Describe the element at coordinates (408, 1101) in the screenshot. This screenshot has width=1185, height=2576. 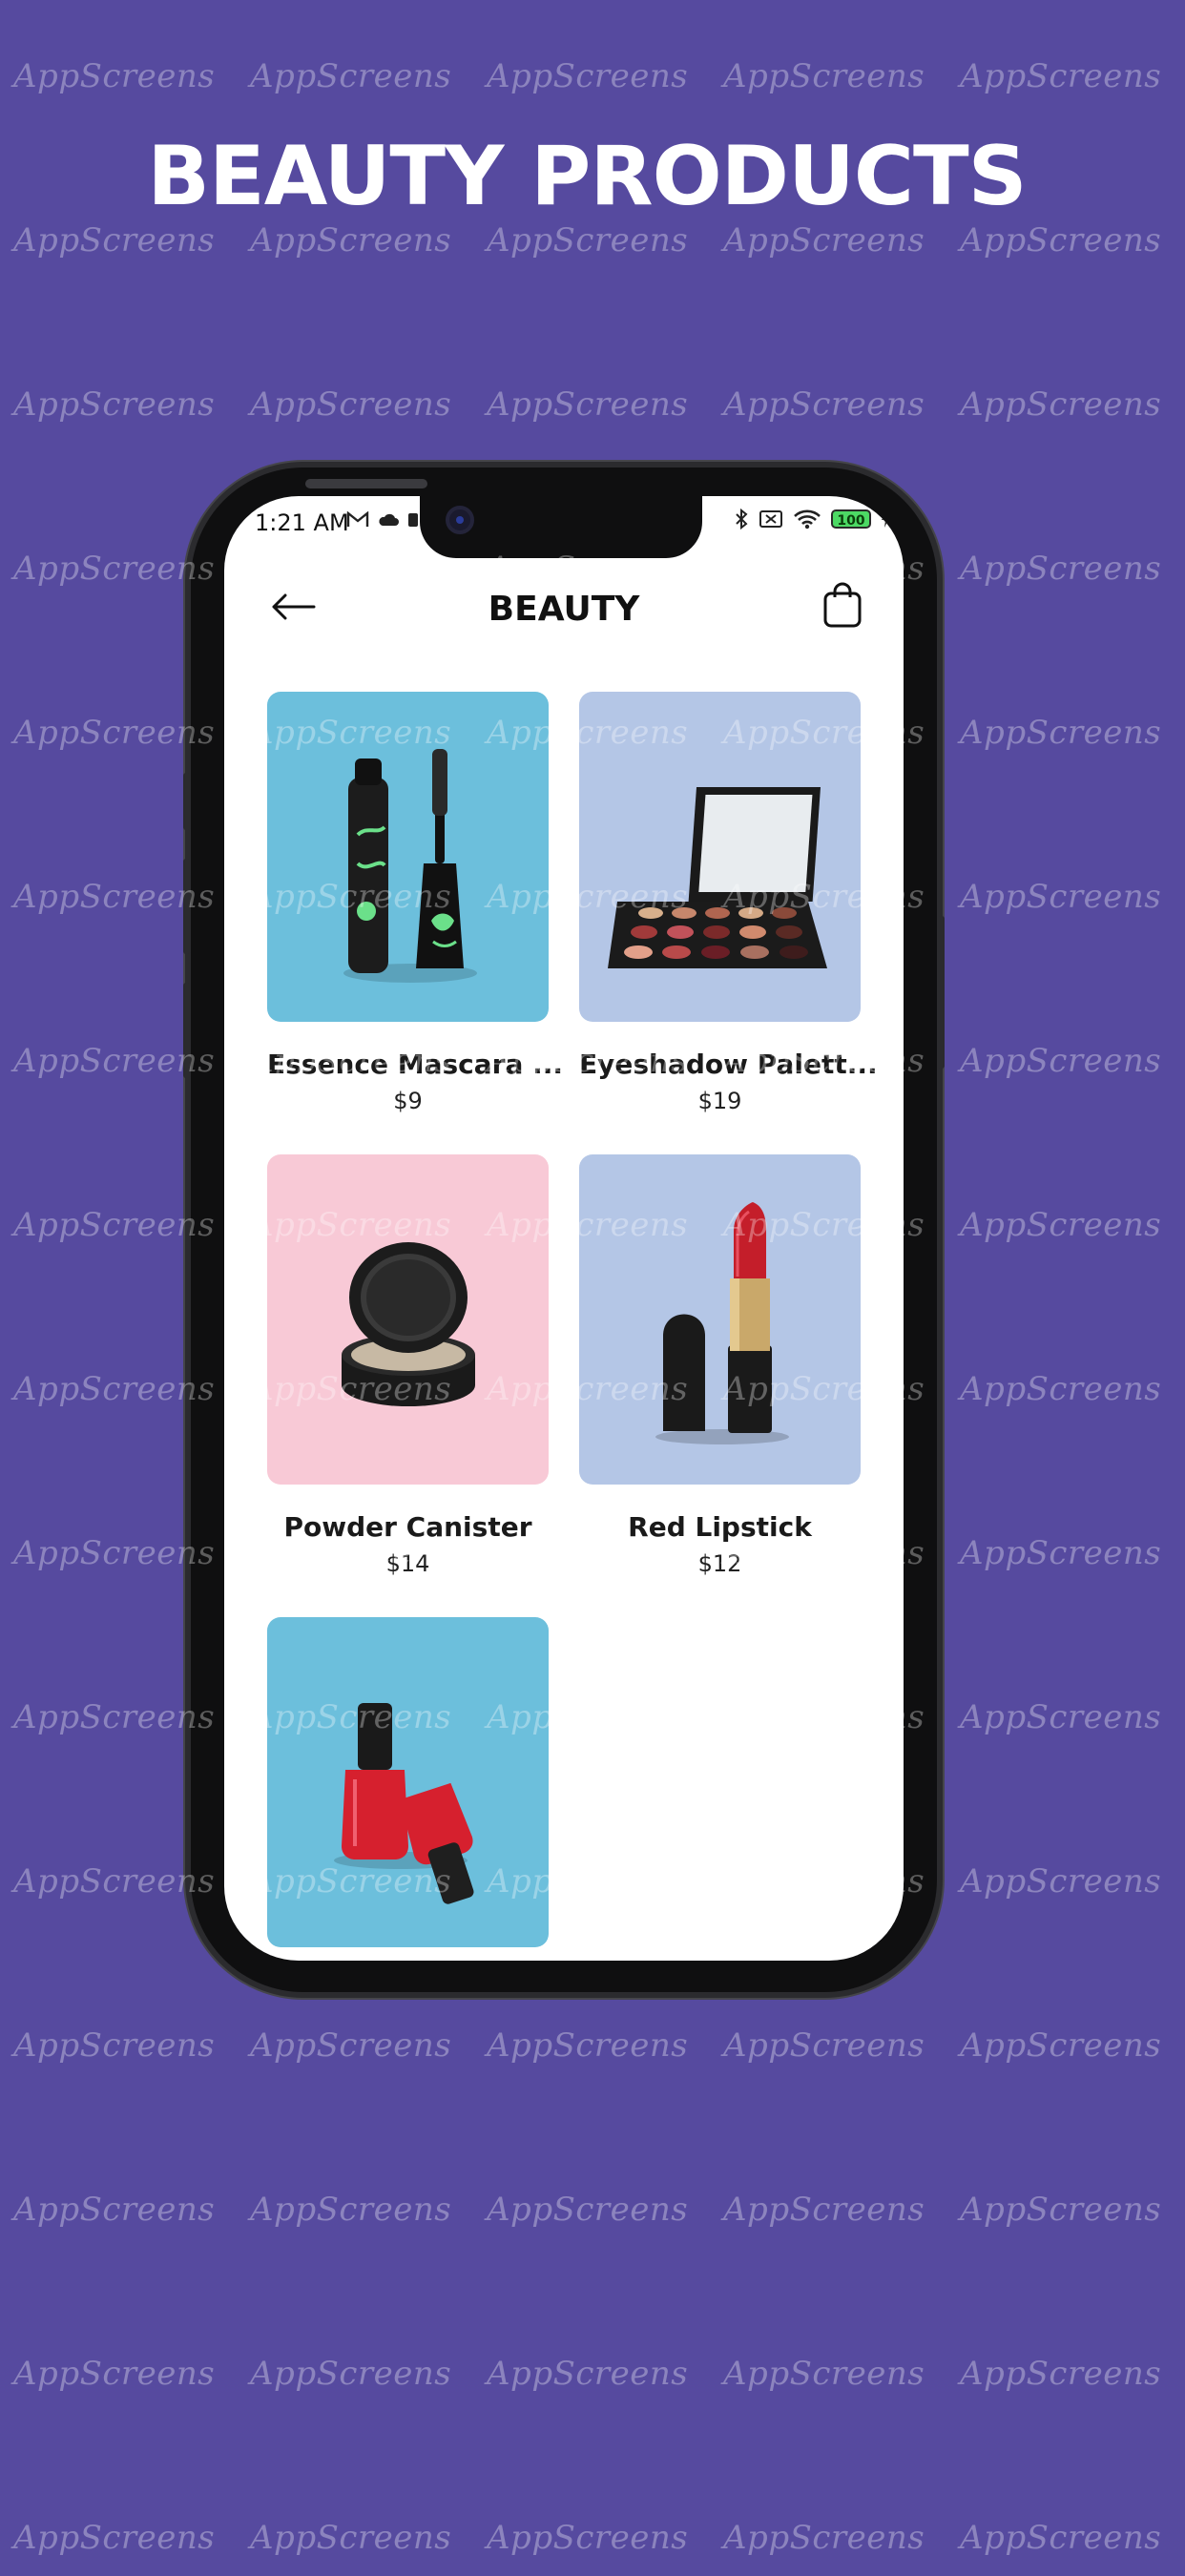
I see `product-price: $9` at that location.